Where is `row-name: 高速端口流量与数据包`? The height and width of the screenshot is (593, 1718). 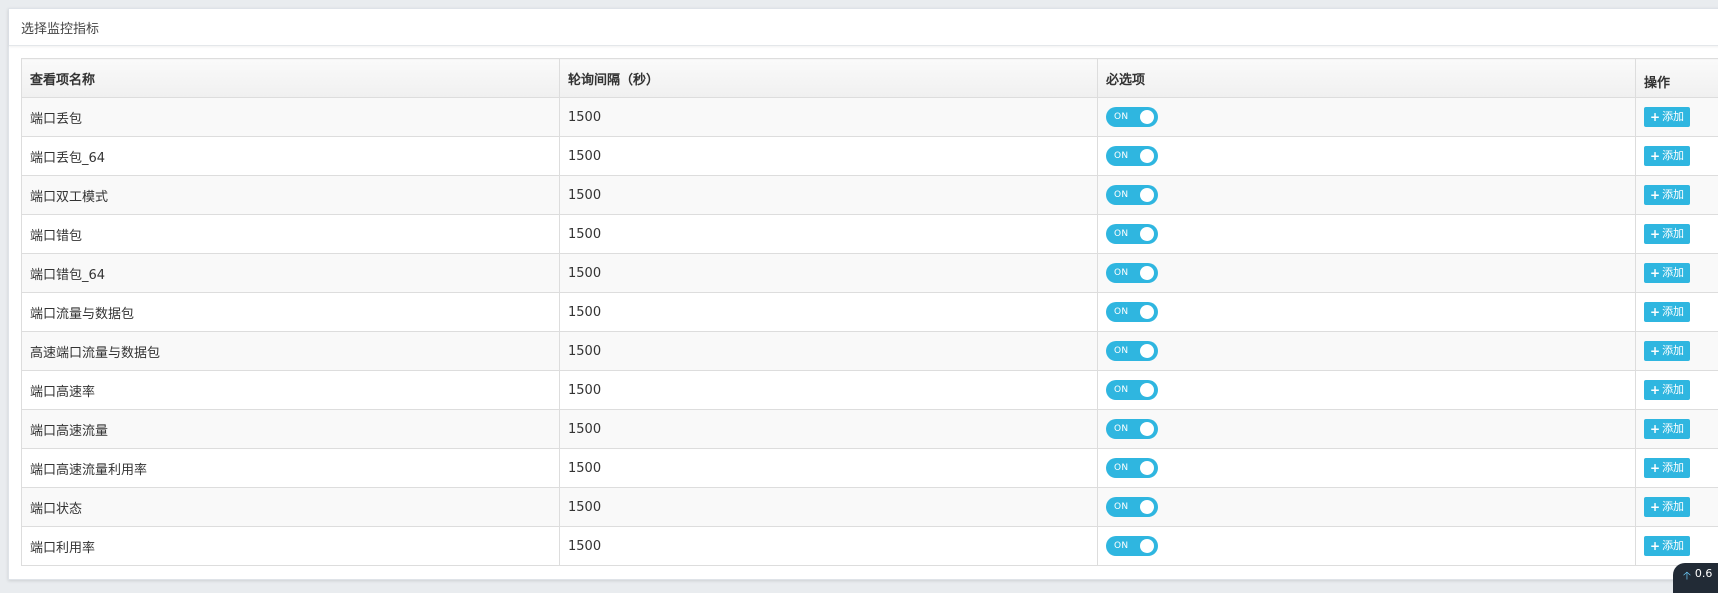 row-name: 高速端口流量与数据包 is located at coordinates (291, 351).